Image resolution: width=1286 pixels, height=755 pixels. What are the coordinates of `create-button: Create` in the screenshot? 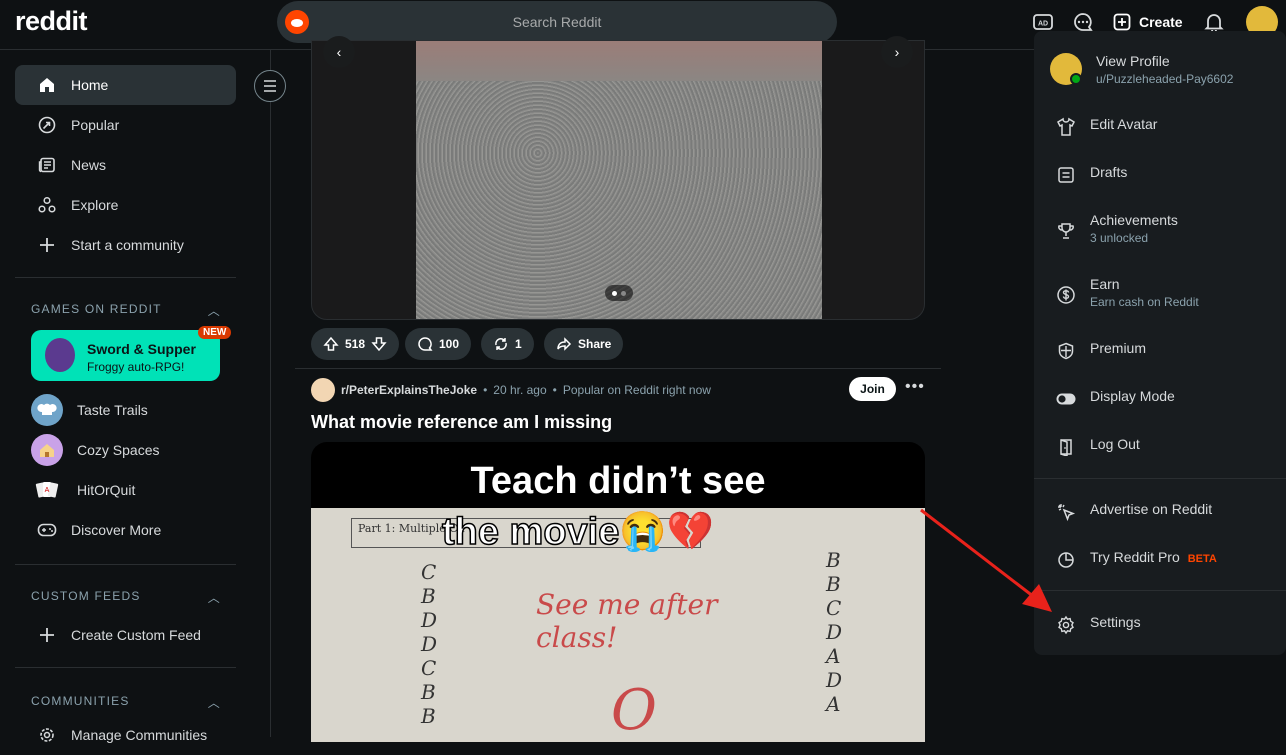 It's located at (1148, 22).